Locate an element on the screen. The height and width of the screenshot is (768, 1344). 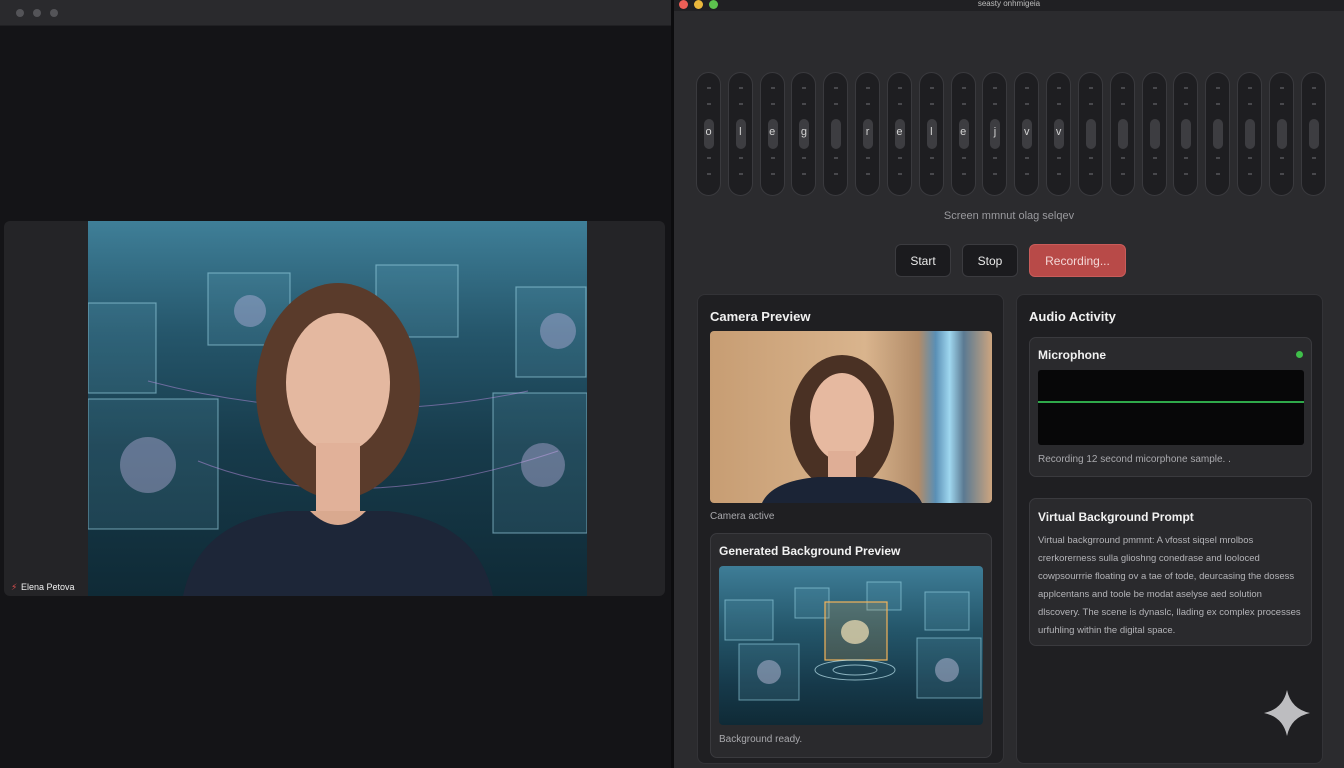
background-render is located at coordinates (853, 641).